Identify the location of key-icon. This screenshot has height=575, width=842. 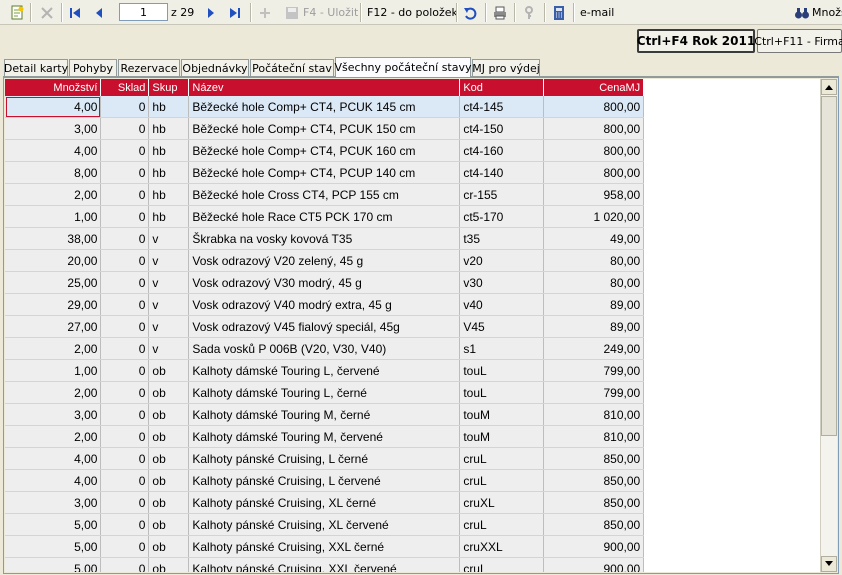
(529, 12).